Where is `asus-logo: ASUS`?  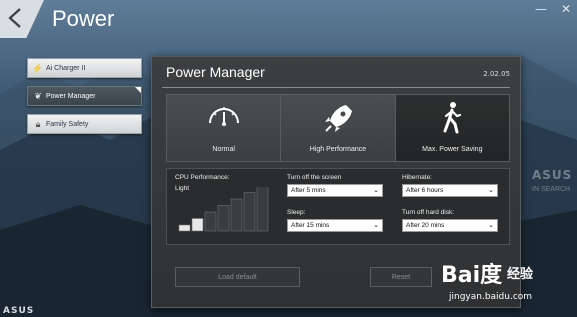 asus-logo: ASUS is located at coordinates (19, 311).